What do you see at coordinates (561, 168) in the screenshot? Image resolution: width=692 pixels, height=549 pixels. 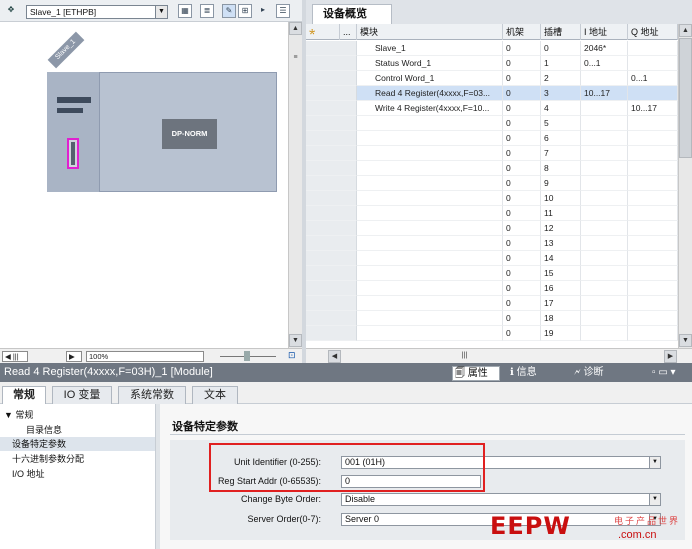 I see `cell-slot: 8` at bounding box center [561, 168].